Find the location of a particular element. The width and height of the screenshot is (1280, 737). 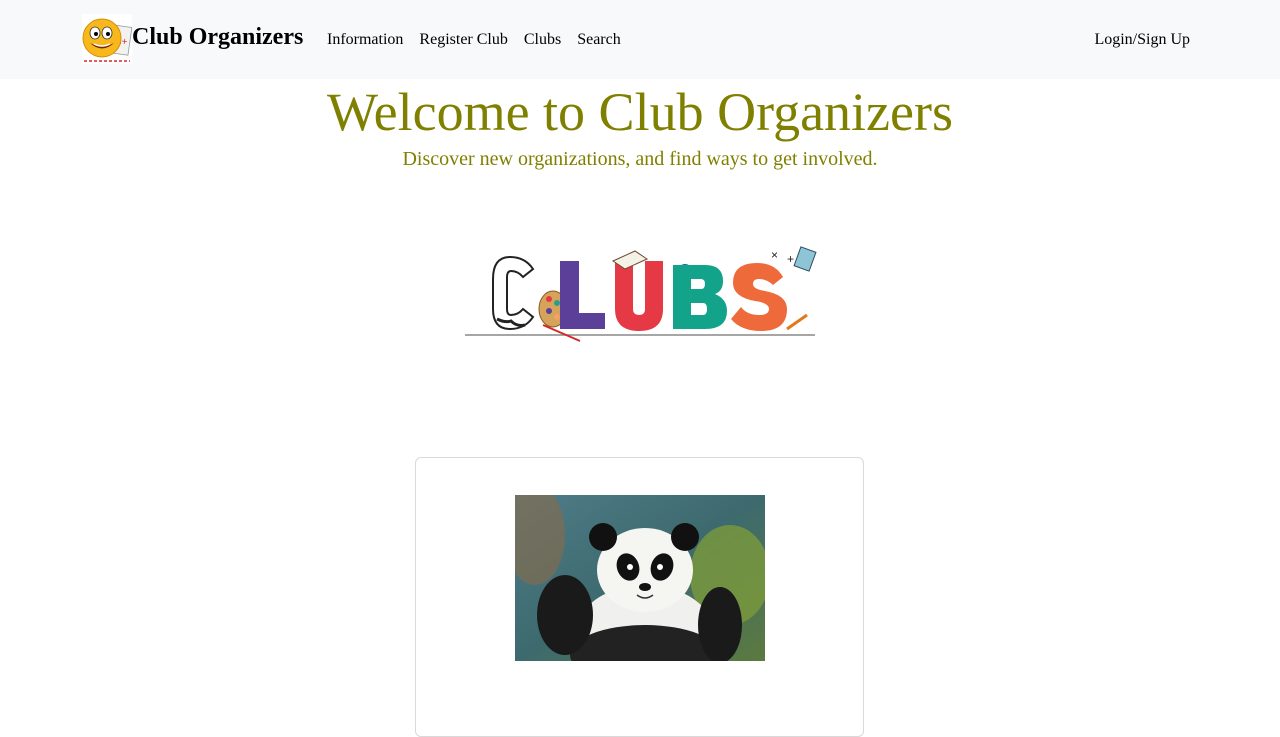

brand-link: A+ Club Organizers is located at coordinates (192, 39).